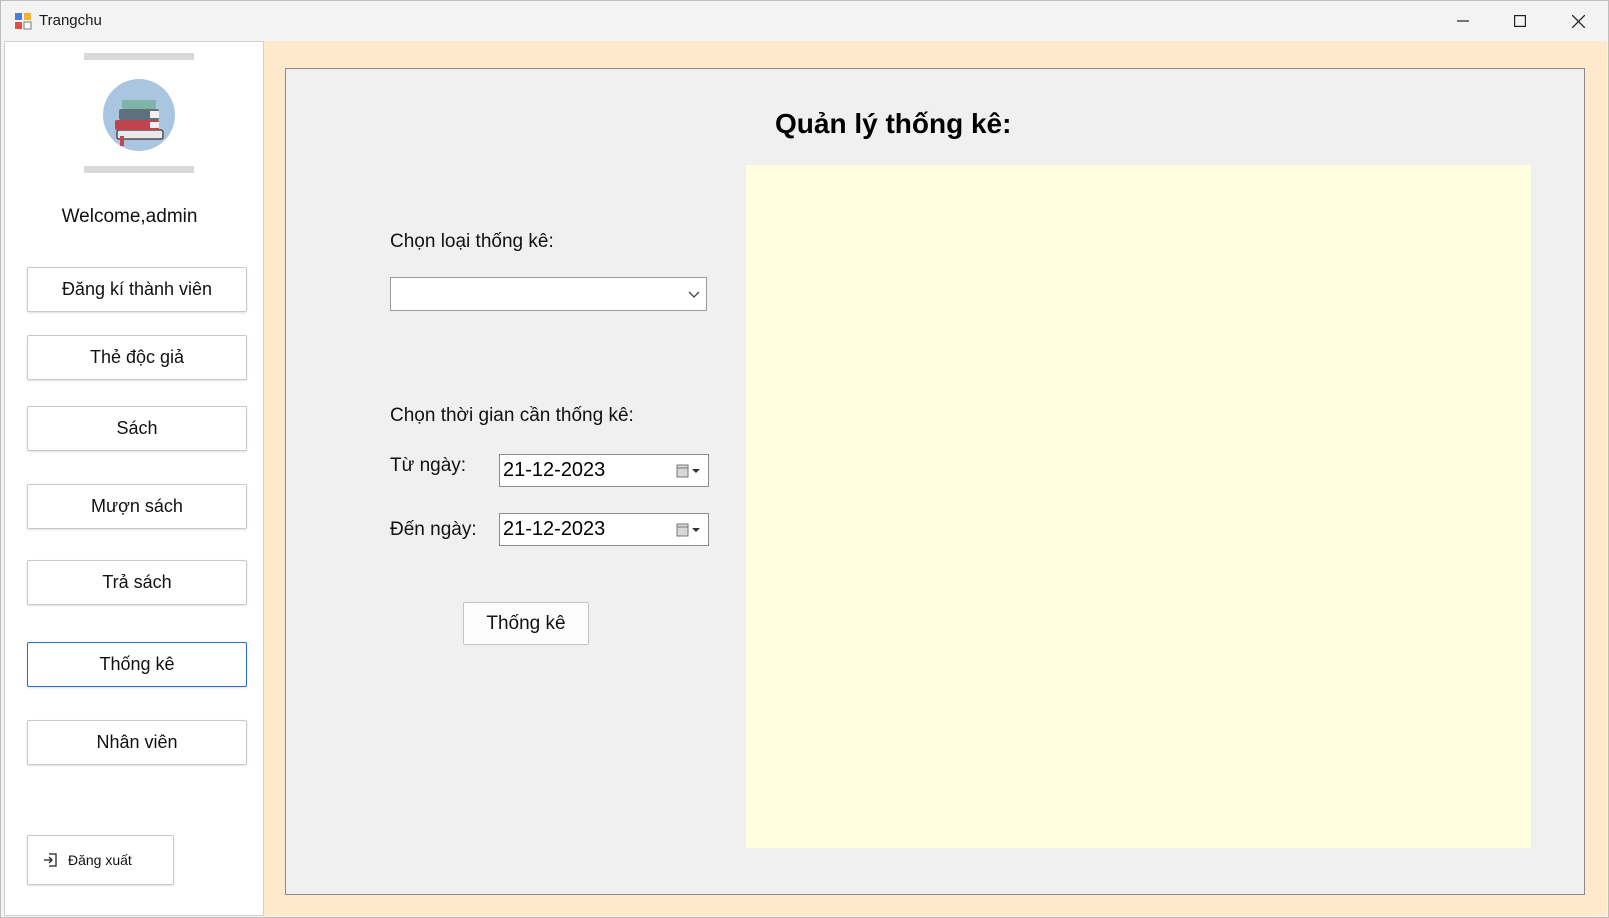  I want to click on run-statistics-button: Thống kê, so click(526, 623).